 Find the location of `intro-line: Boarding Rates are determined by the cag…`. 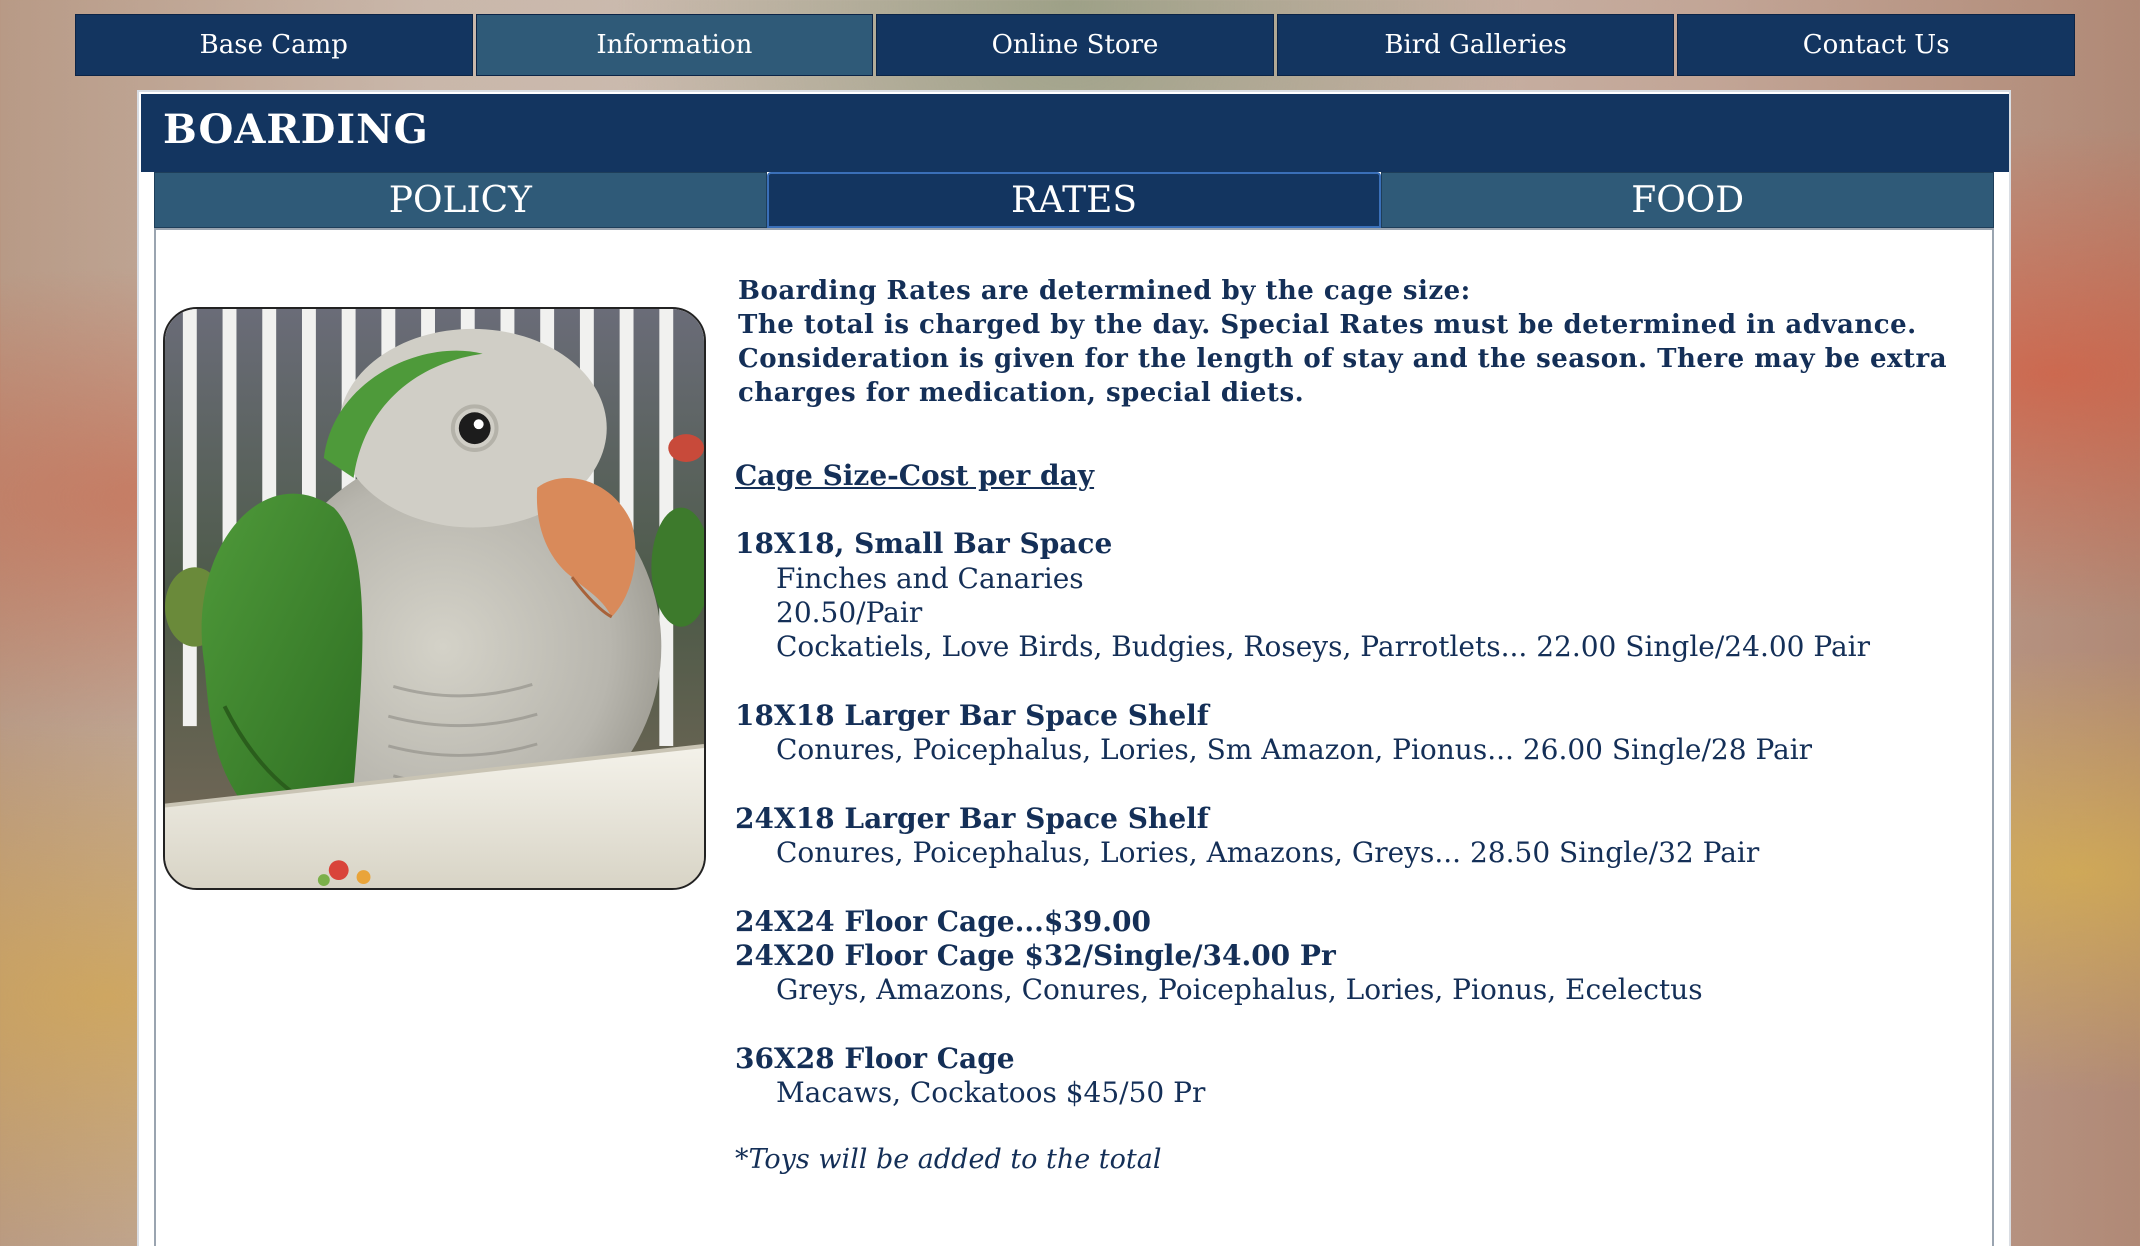

intro-line: Boarding Rates are determined by the cag… is located at coordinates (1104, 291).